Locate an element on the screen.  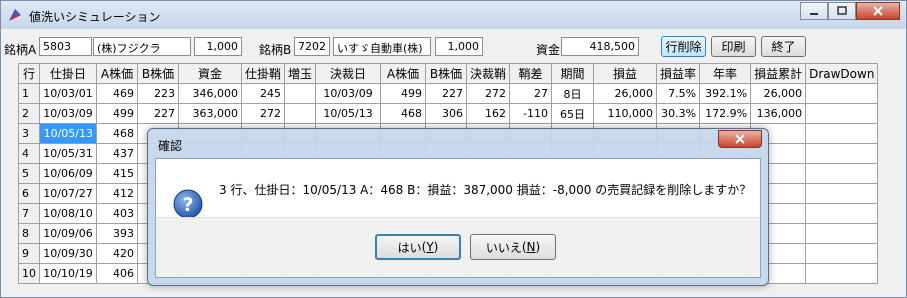
table-cell: -110 is located at coordinates (531, 113).